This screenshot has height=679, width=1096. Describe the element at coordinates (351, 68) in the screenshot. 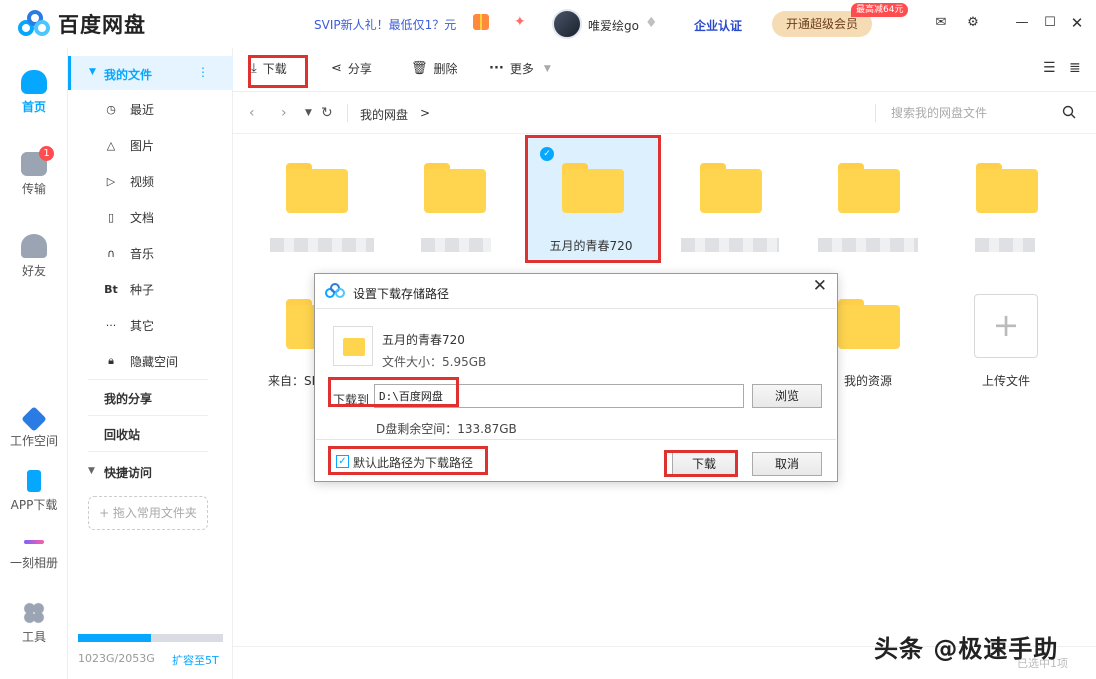

I see `share-button: ⋖ 分享` at that location.